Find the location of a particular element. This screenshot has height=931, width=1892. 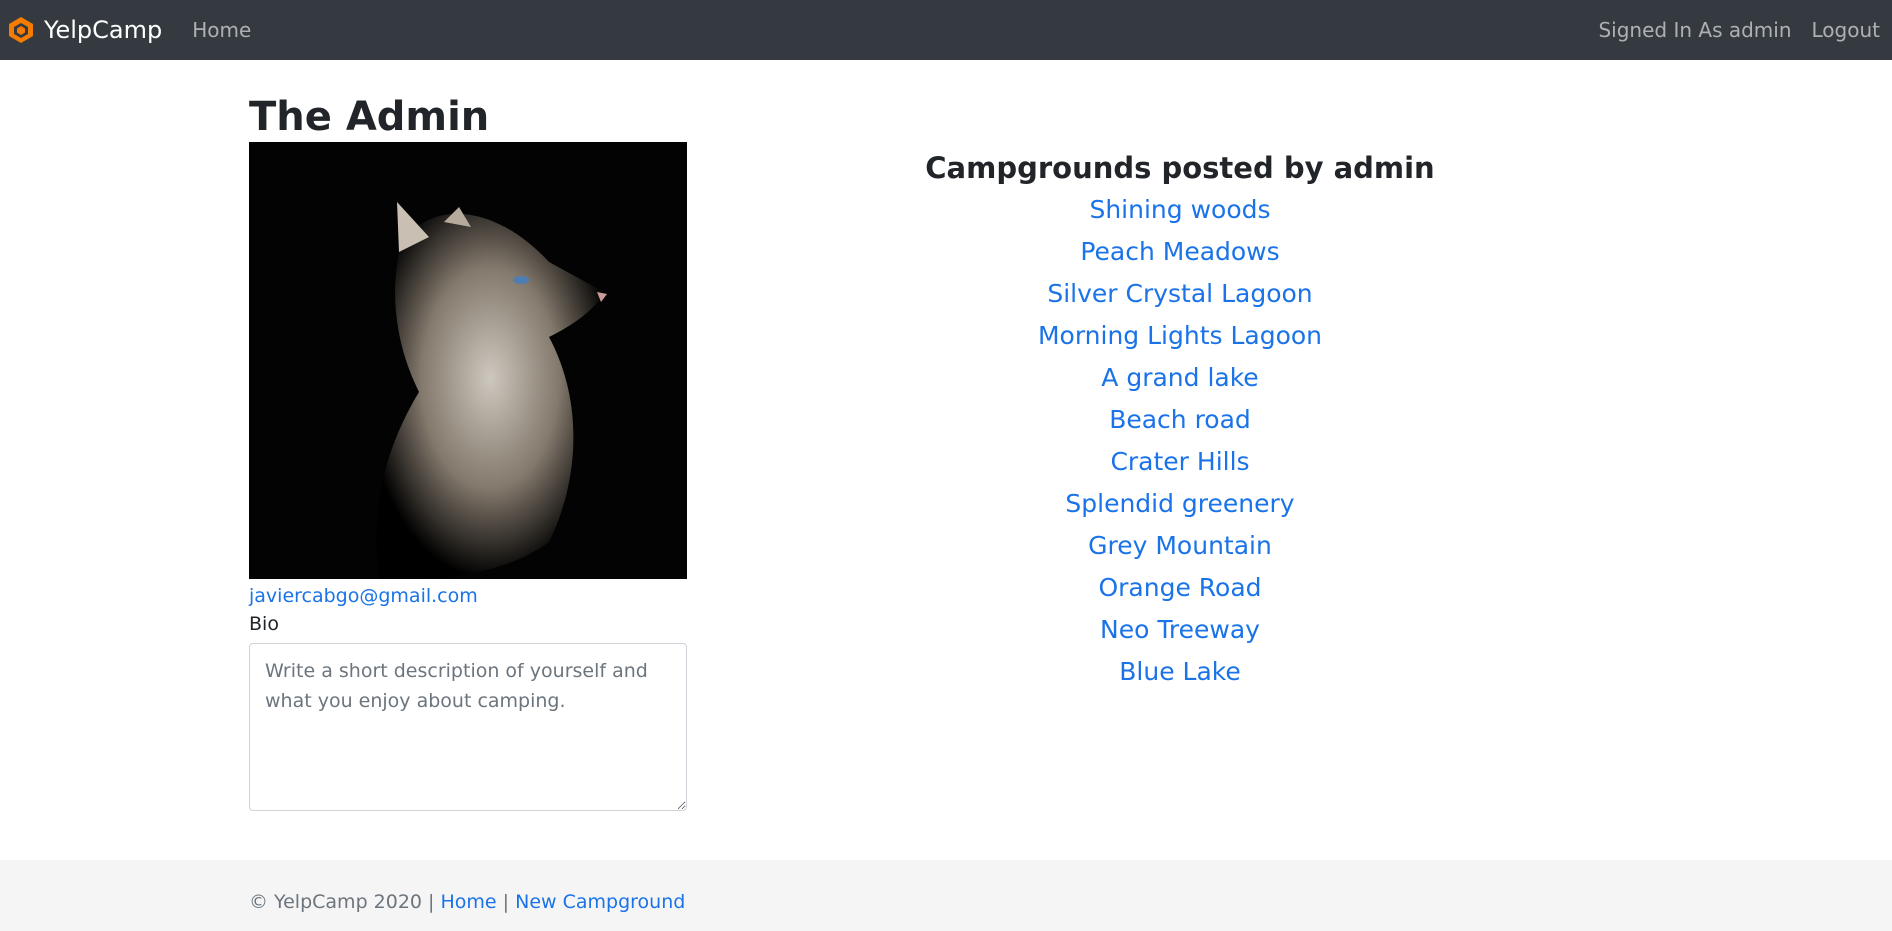

nav-right: Signed In As admin Logout is located at coordinates (1742, 30).